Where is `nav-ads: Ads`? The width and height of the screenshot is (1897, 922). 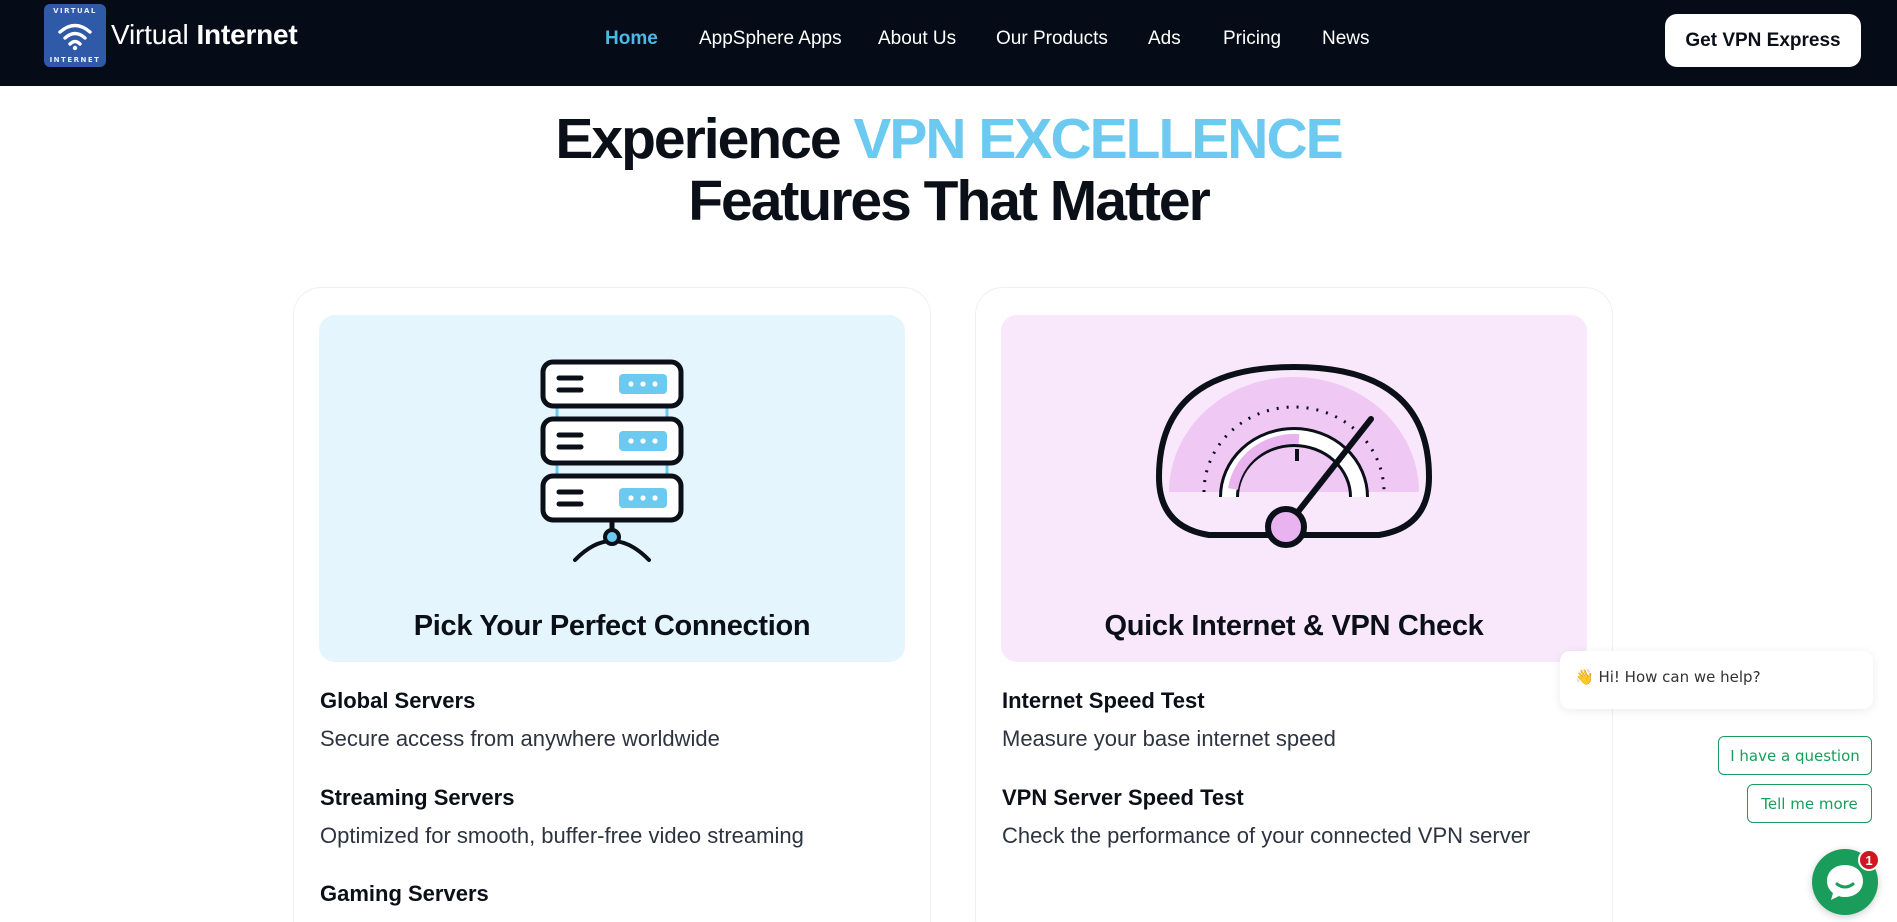 nav-ads: Ads is located at coordinates (1164, 39).